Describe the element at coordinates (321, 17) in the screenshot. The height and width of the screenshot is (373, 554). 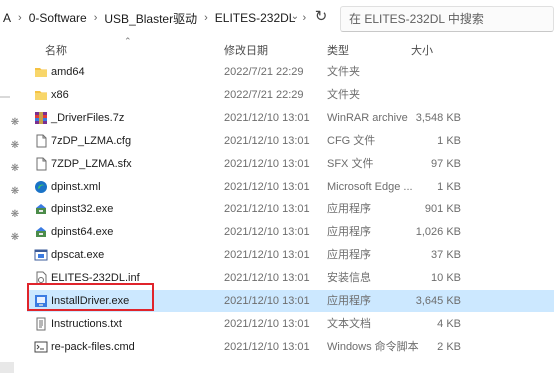
I see `refresh-icon: ↻` at that location.